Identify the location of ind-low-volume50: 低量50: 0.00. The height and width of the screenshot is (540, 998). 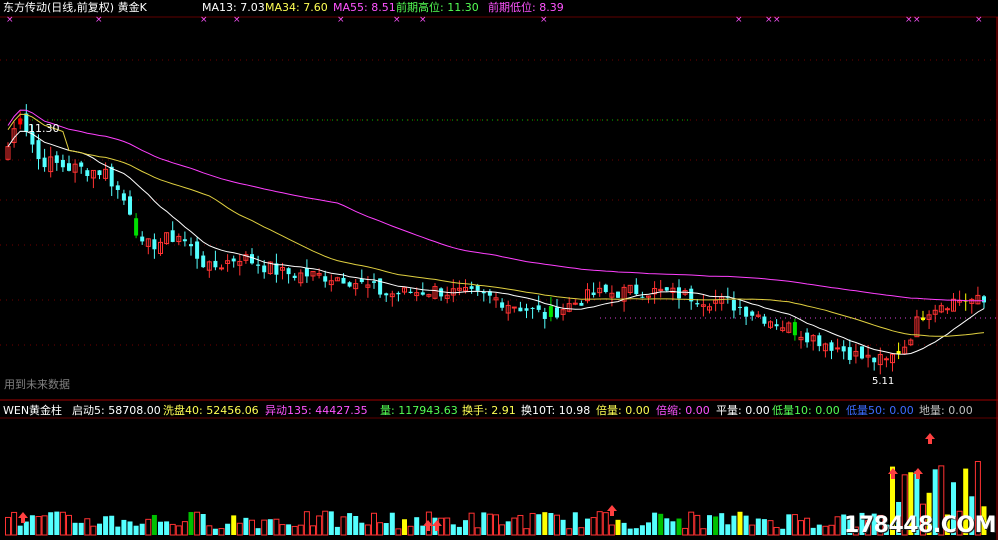
(880, 410).